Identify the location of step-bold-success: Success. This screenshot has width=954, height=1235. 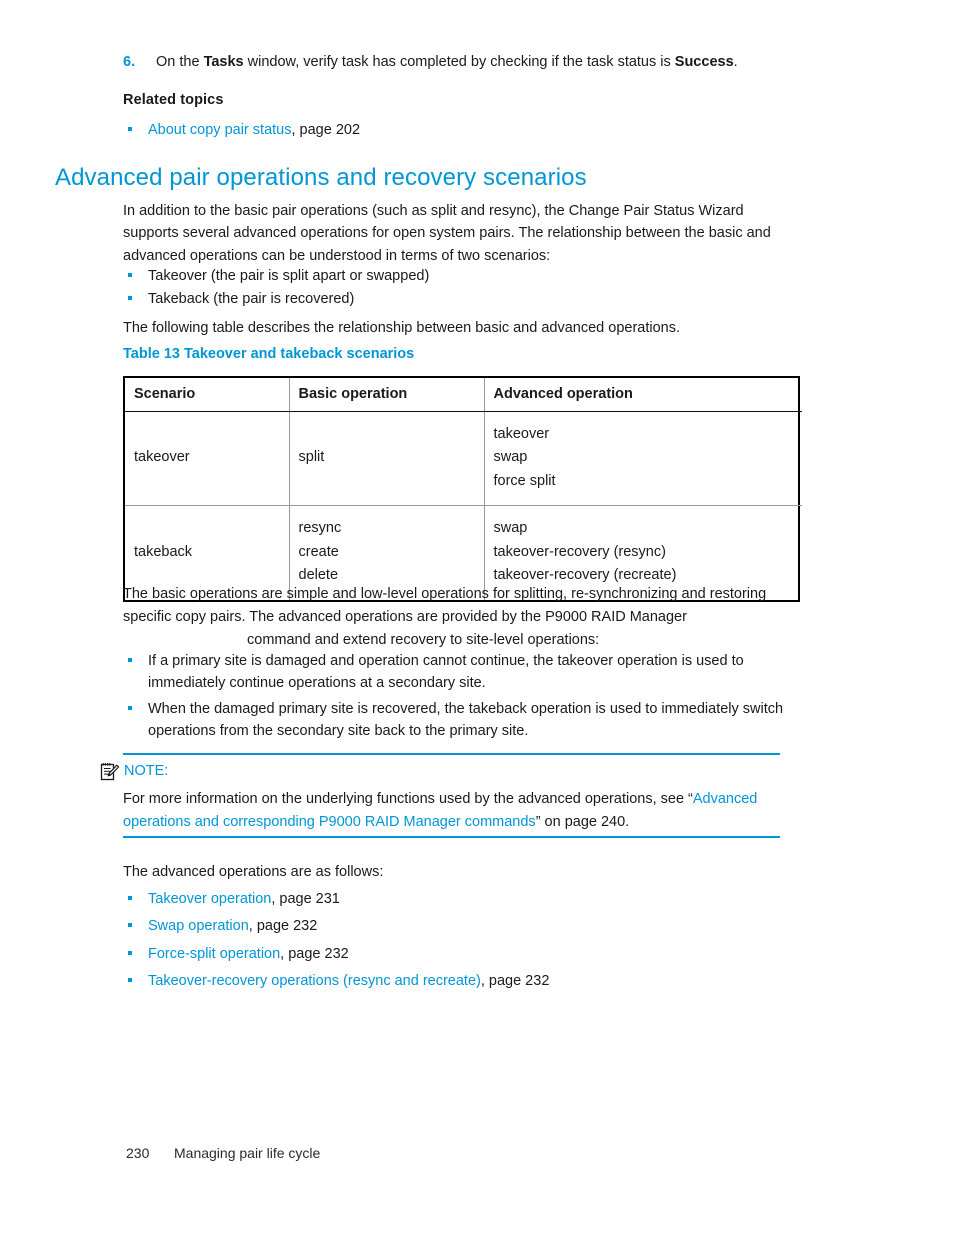
(704, 62).